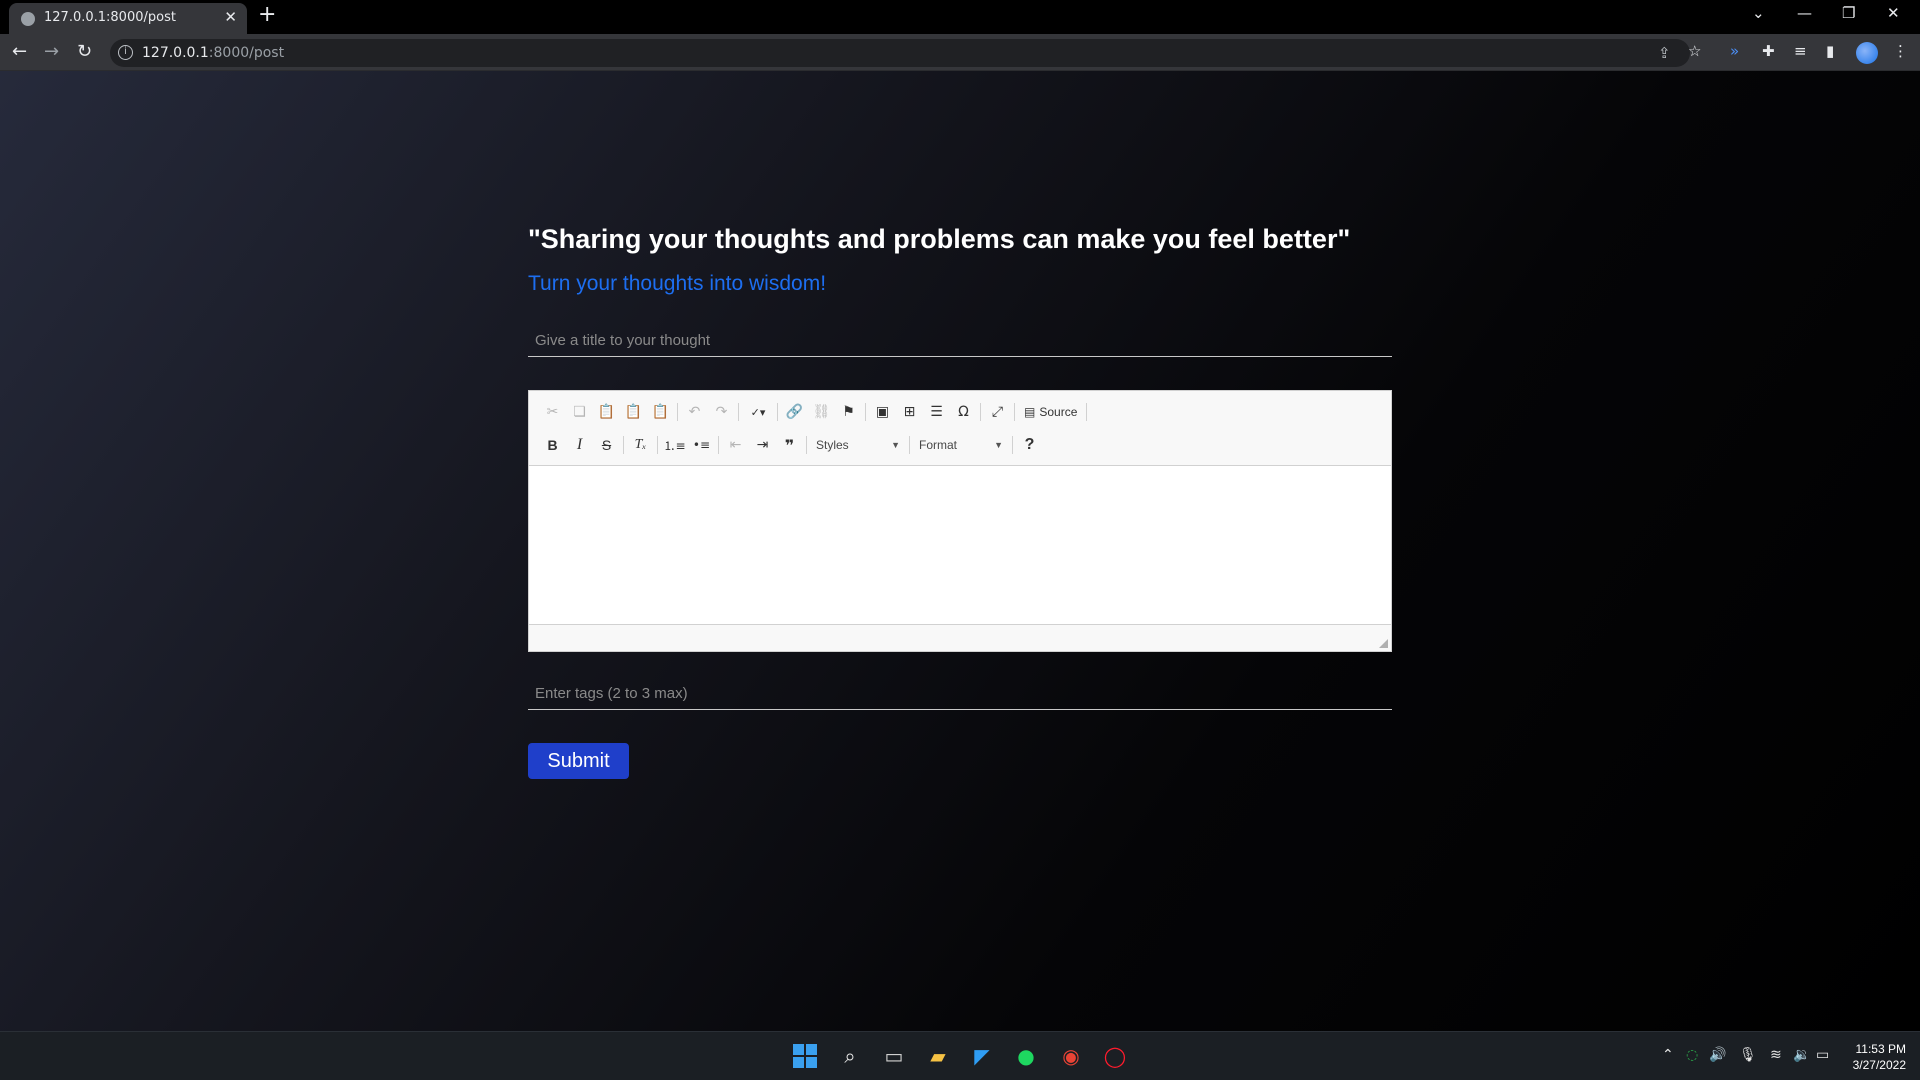 The image size is (1920, 1080). What do you see at coordinates (1893, 13) in the screenshot?
I see `close-window-button: ✕` at bounding box center [1893, 13].